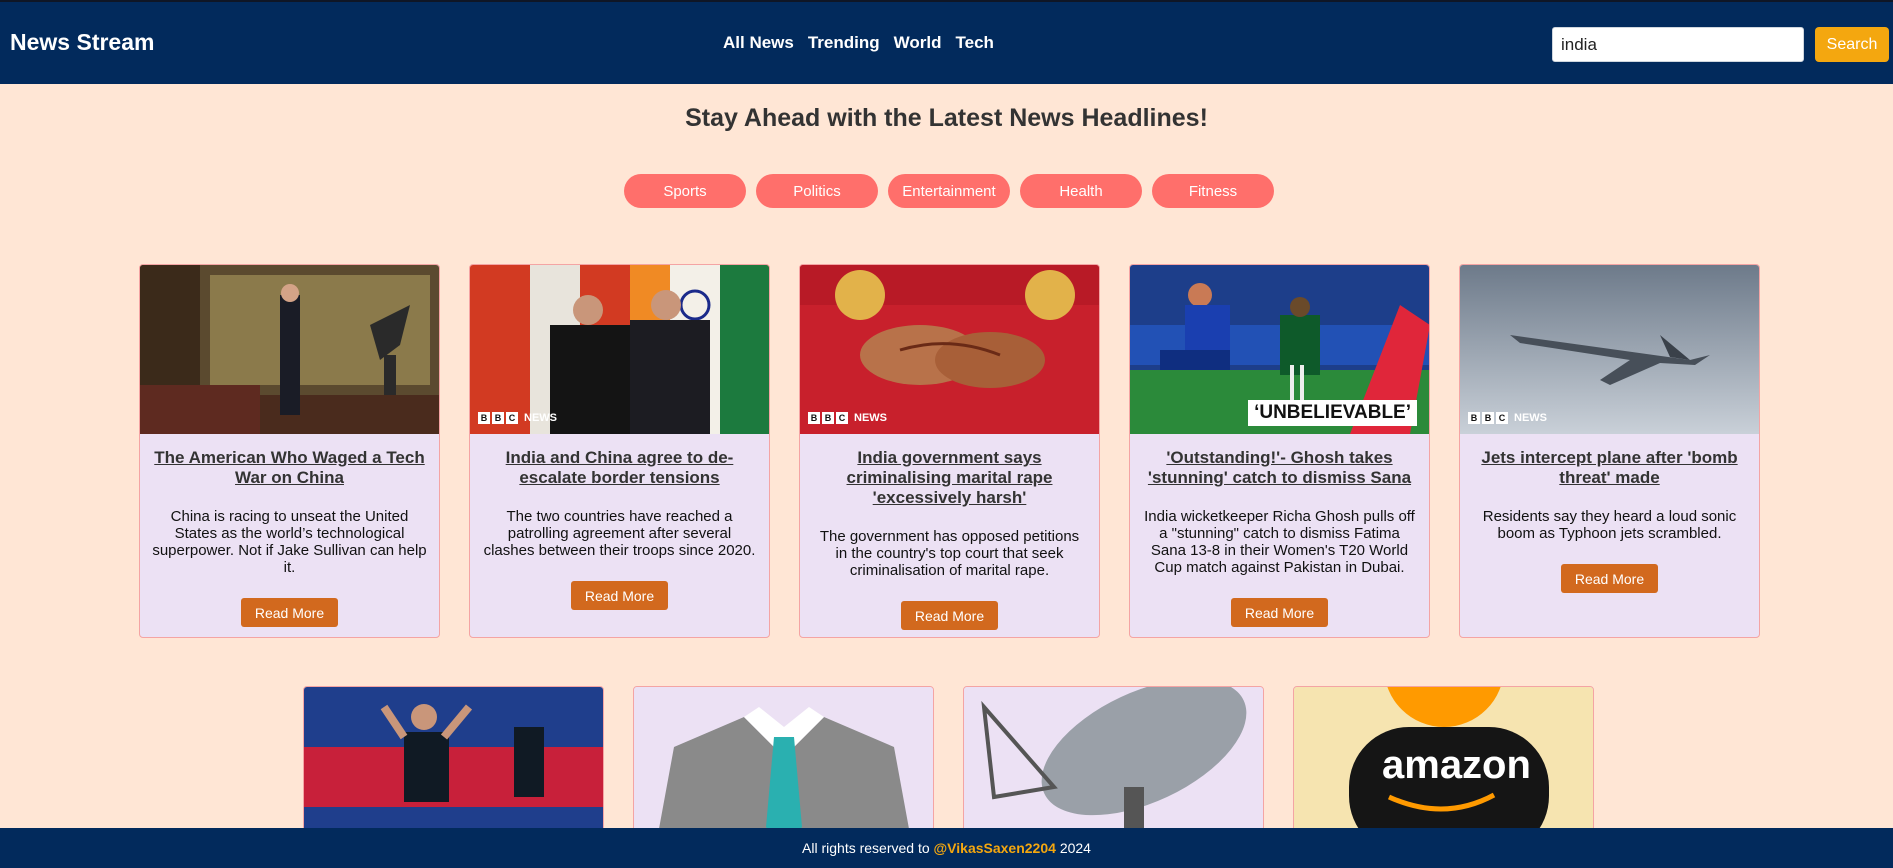  What do you see at coordinates (844, 43) in the screenshot?
I see `nav-link-trending: Trending` at bounding box center [844, 43].